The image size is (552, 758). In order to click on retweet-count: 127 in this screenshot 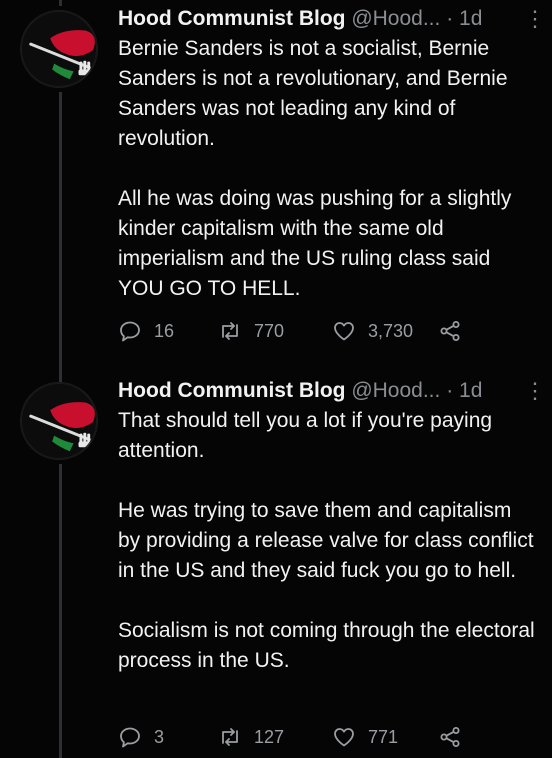, I will do `click(269, 737)`.